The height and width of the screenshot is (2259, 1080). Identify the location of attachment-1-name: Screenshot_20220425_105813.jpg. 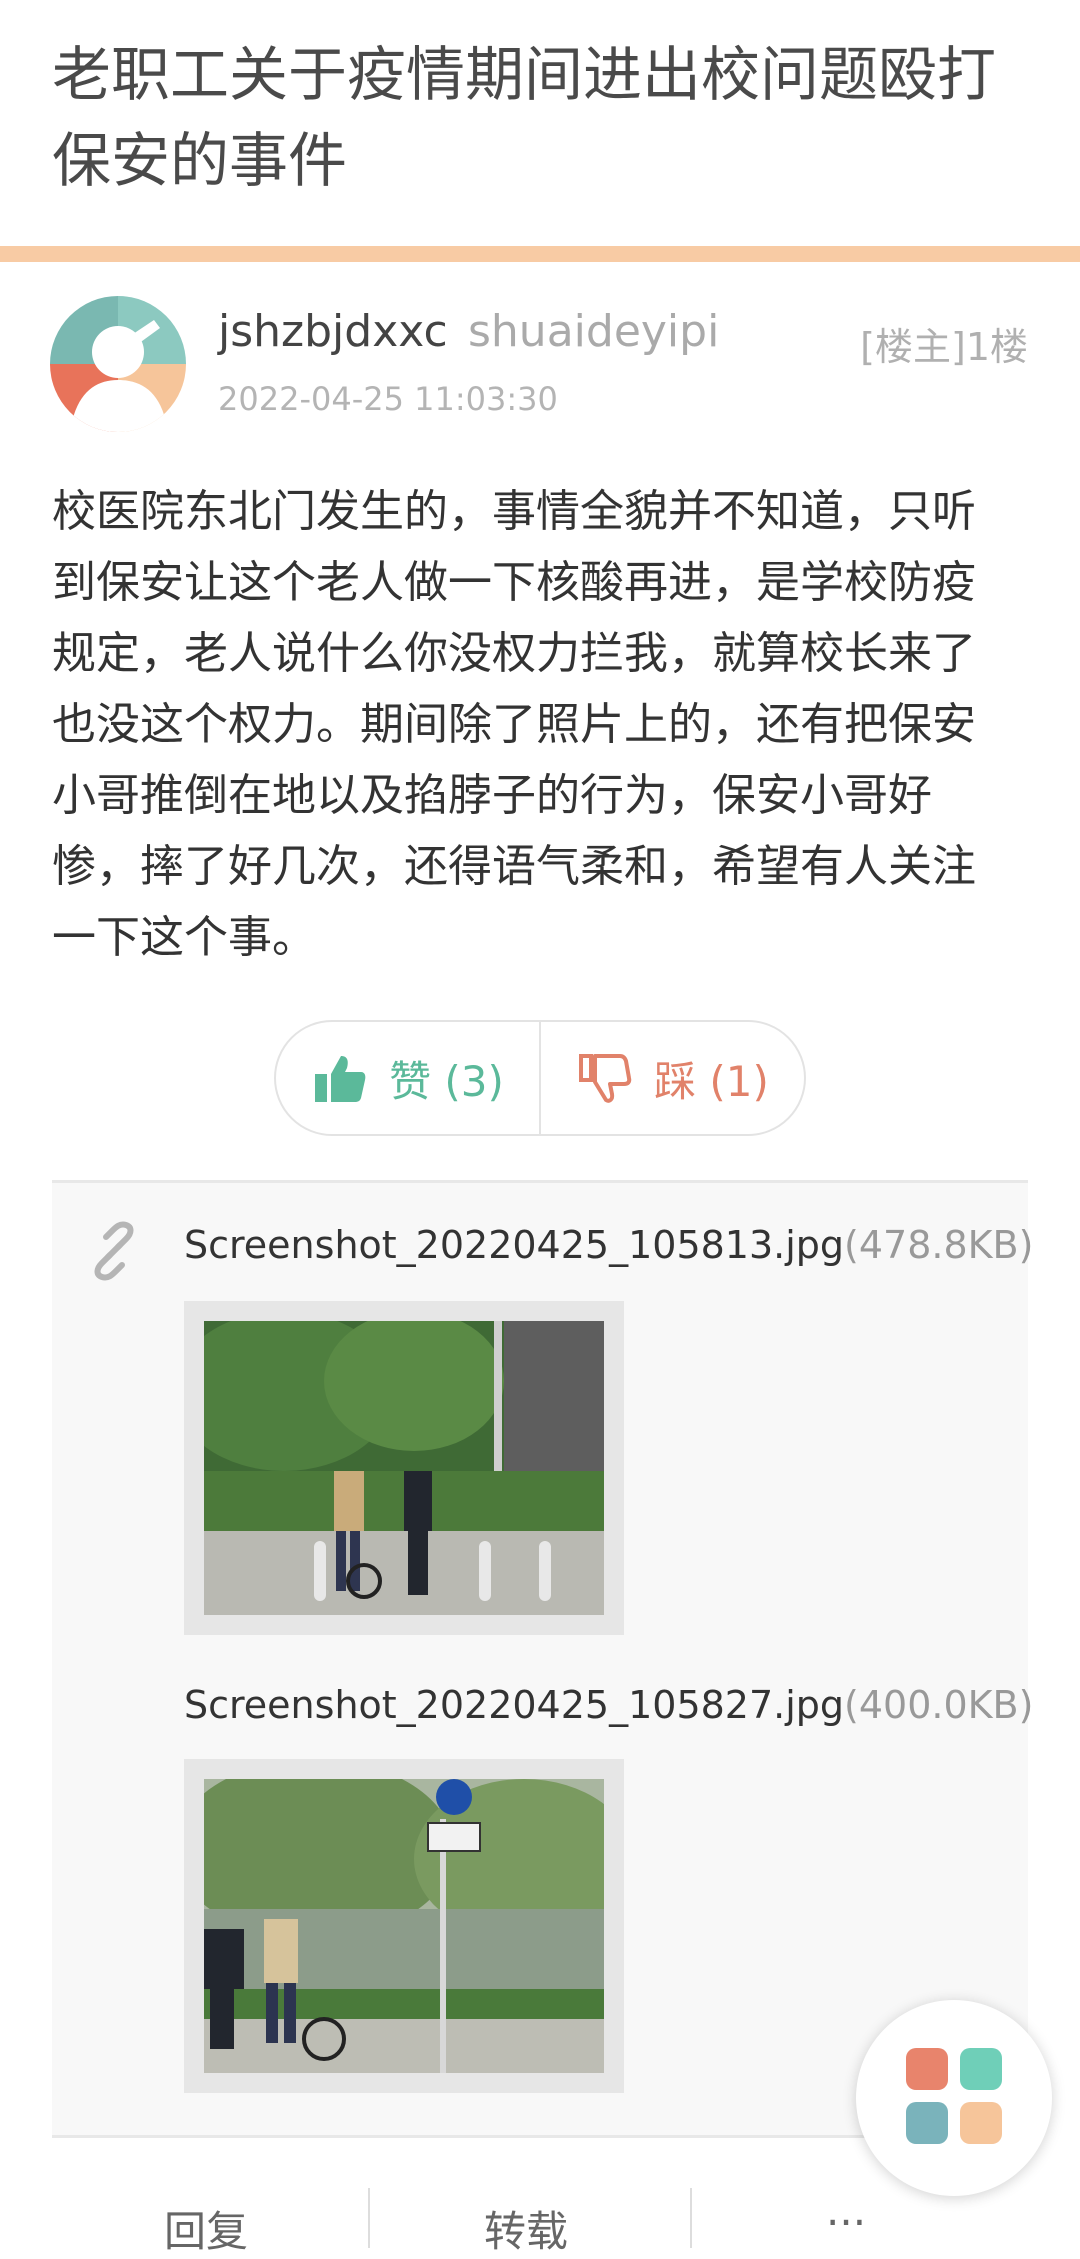
(514, 1245).